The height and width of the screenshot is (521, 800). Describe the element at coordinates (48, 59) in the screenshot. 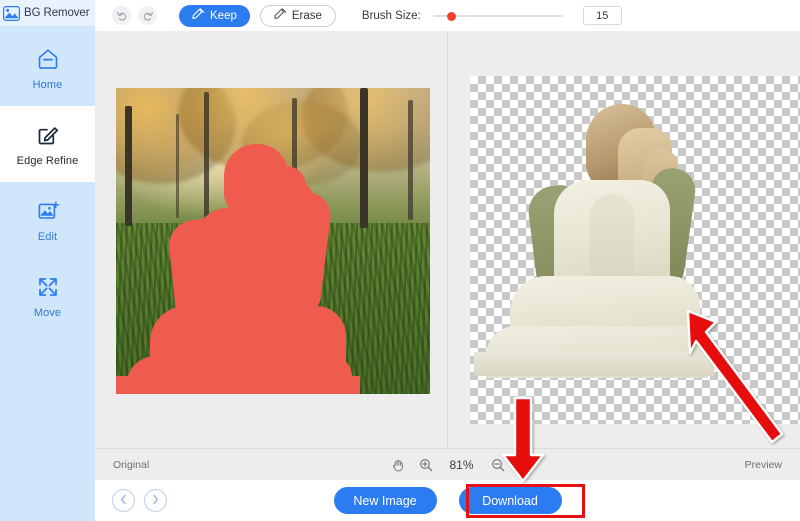

I see `home-icon` at that location.